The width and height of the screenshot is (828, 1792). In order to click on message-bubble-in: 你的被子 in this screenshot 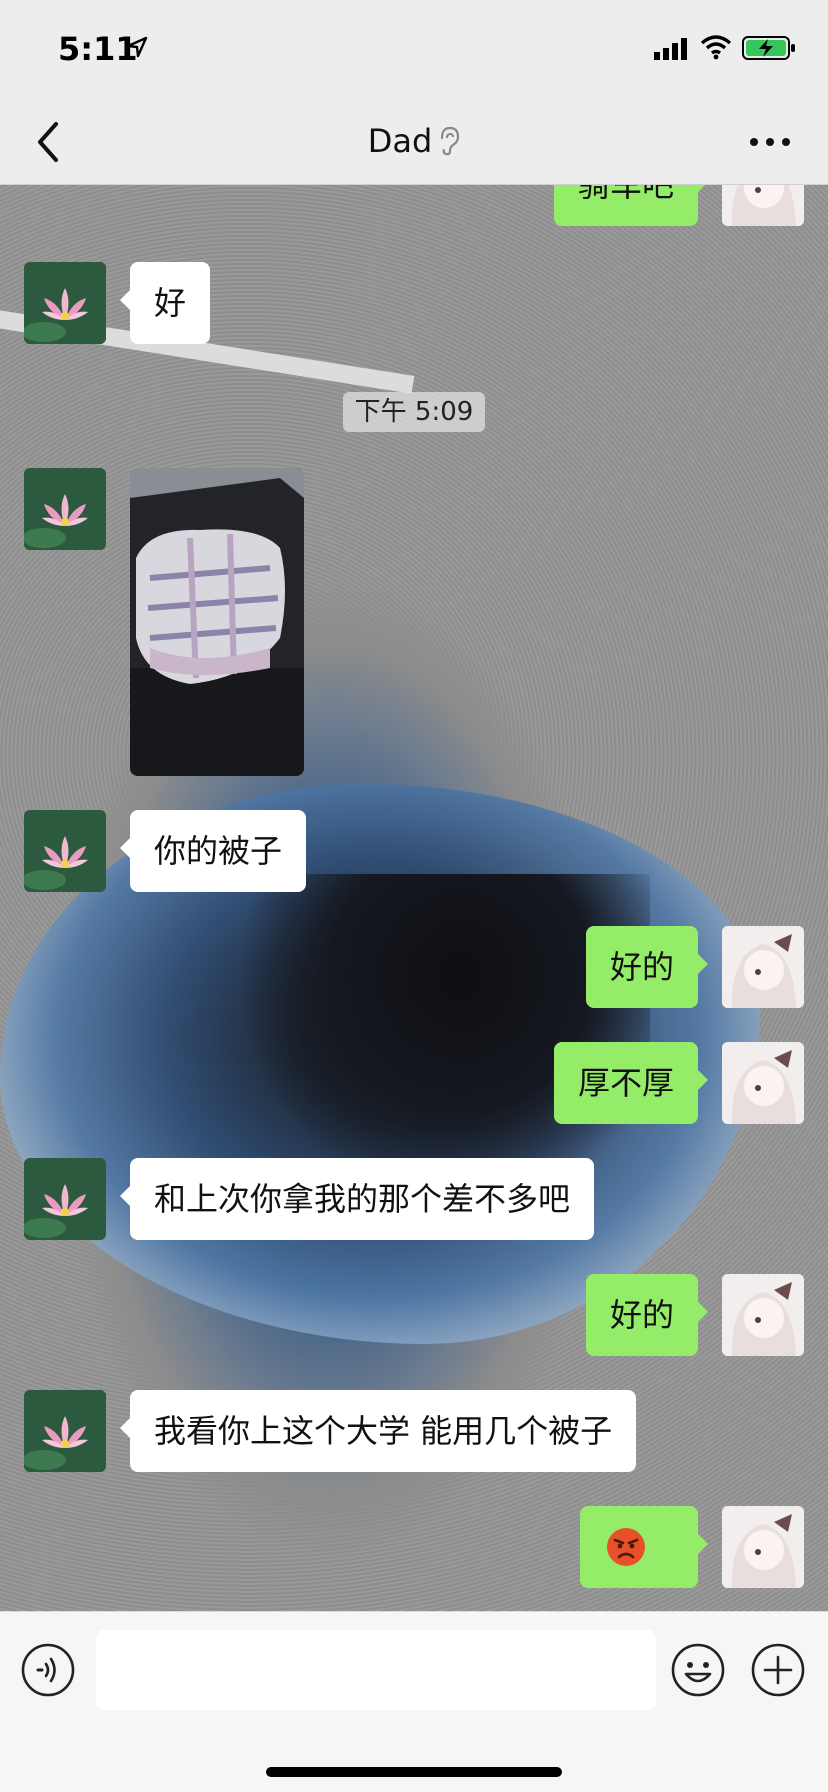, I will do `click(213, 851)`.